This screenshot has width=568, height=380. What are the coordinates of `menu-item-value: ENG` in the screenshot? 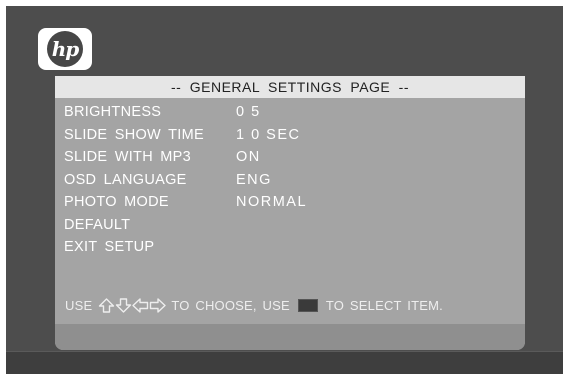 It's located at (254, 179).